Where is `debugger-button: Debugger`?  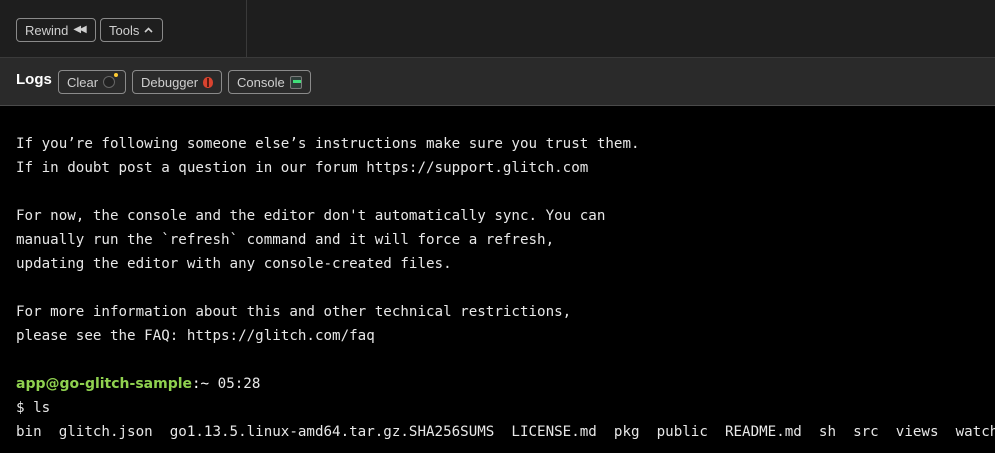 debugger-button: Debugger is located at coordinates (177, 82).